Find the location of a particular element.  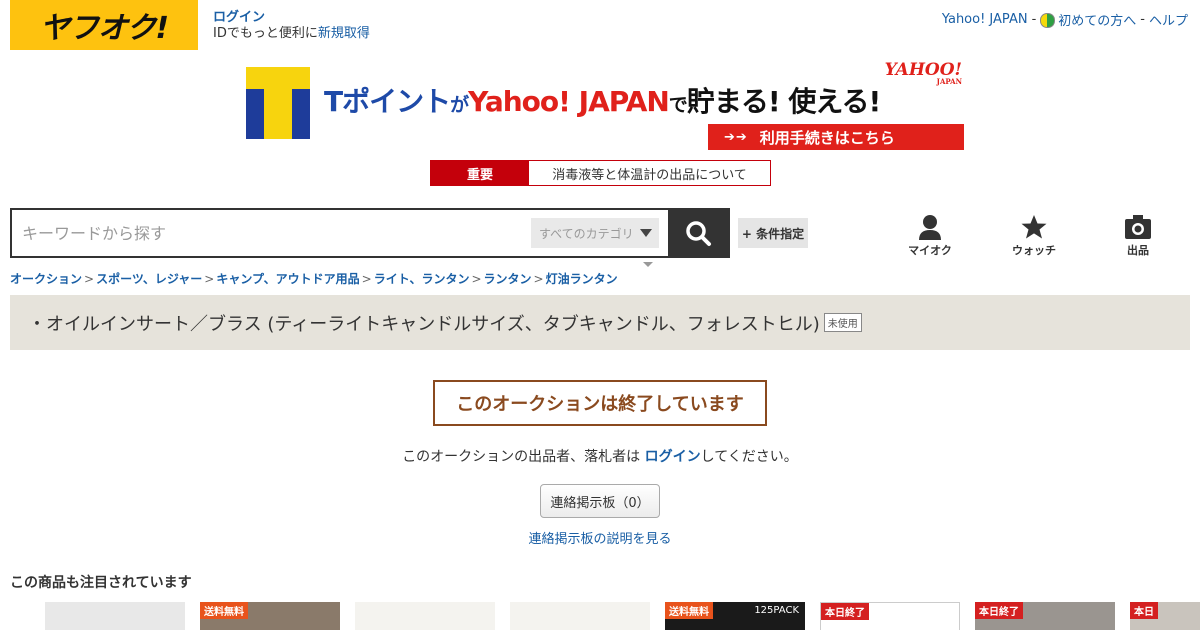

notice-tag: 重要 is located at coordinates (480, 173).